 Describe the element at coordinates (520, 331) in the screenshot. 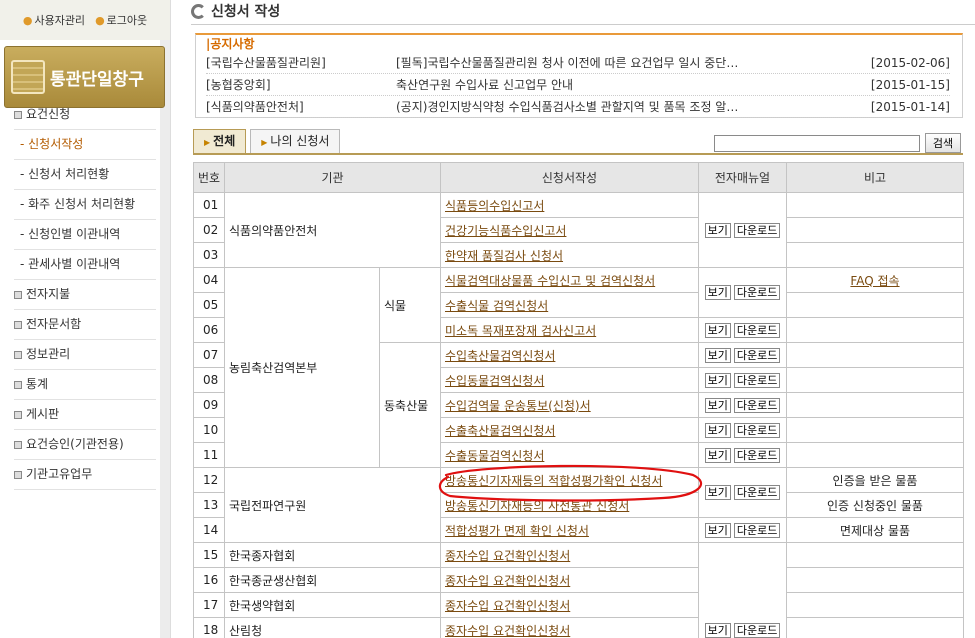

I see `form-link: 미소독 목재포장재 검사신고서` at that location.